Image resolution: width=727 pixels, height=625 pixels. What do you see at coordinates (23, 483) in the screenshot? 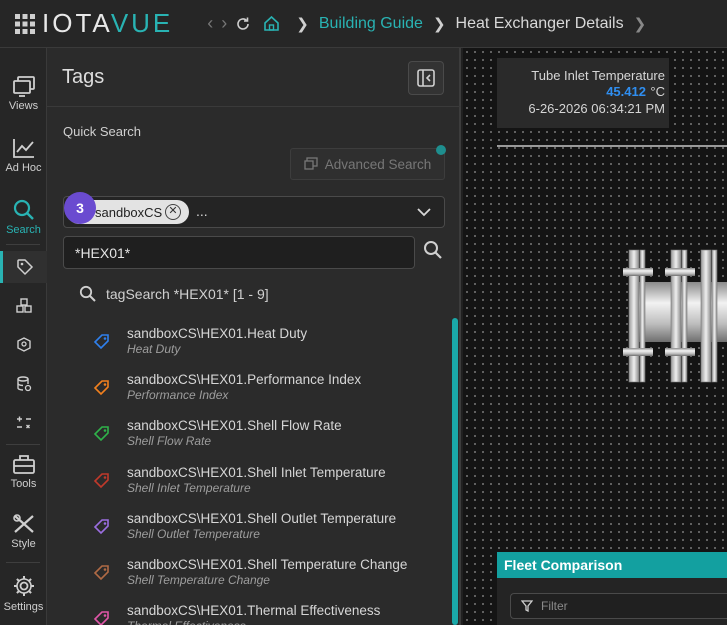
I see `rail-tools-label: Tools` at bounding box center [23, 483].